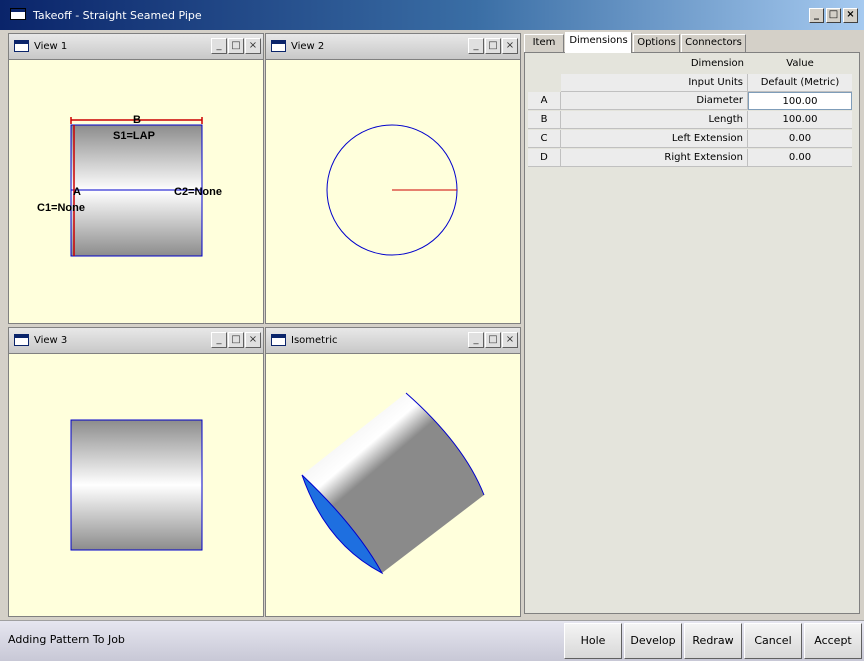 The image size is (864, 661). Describe the element at coordinates (476, 46) in the screenshot. I see `view-2-minimize-button: _` at that location.